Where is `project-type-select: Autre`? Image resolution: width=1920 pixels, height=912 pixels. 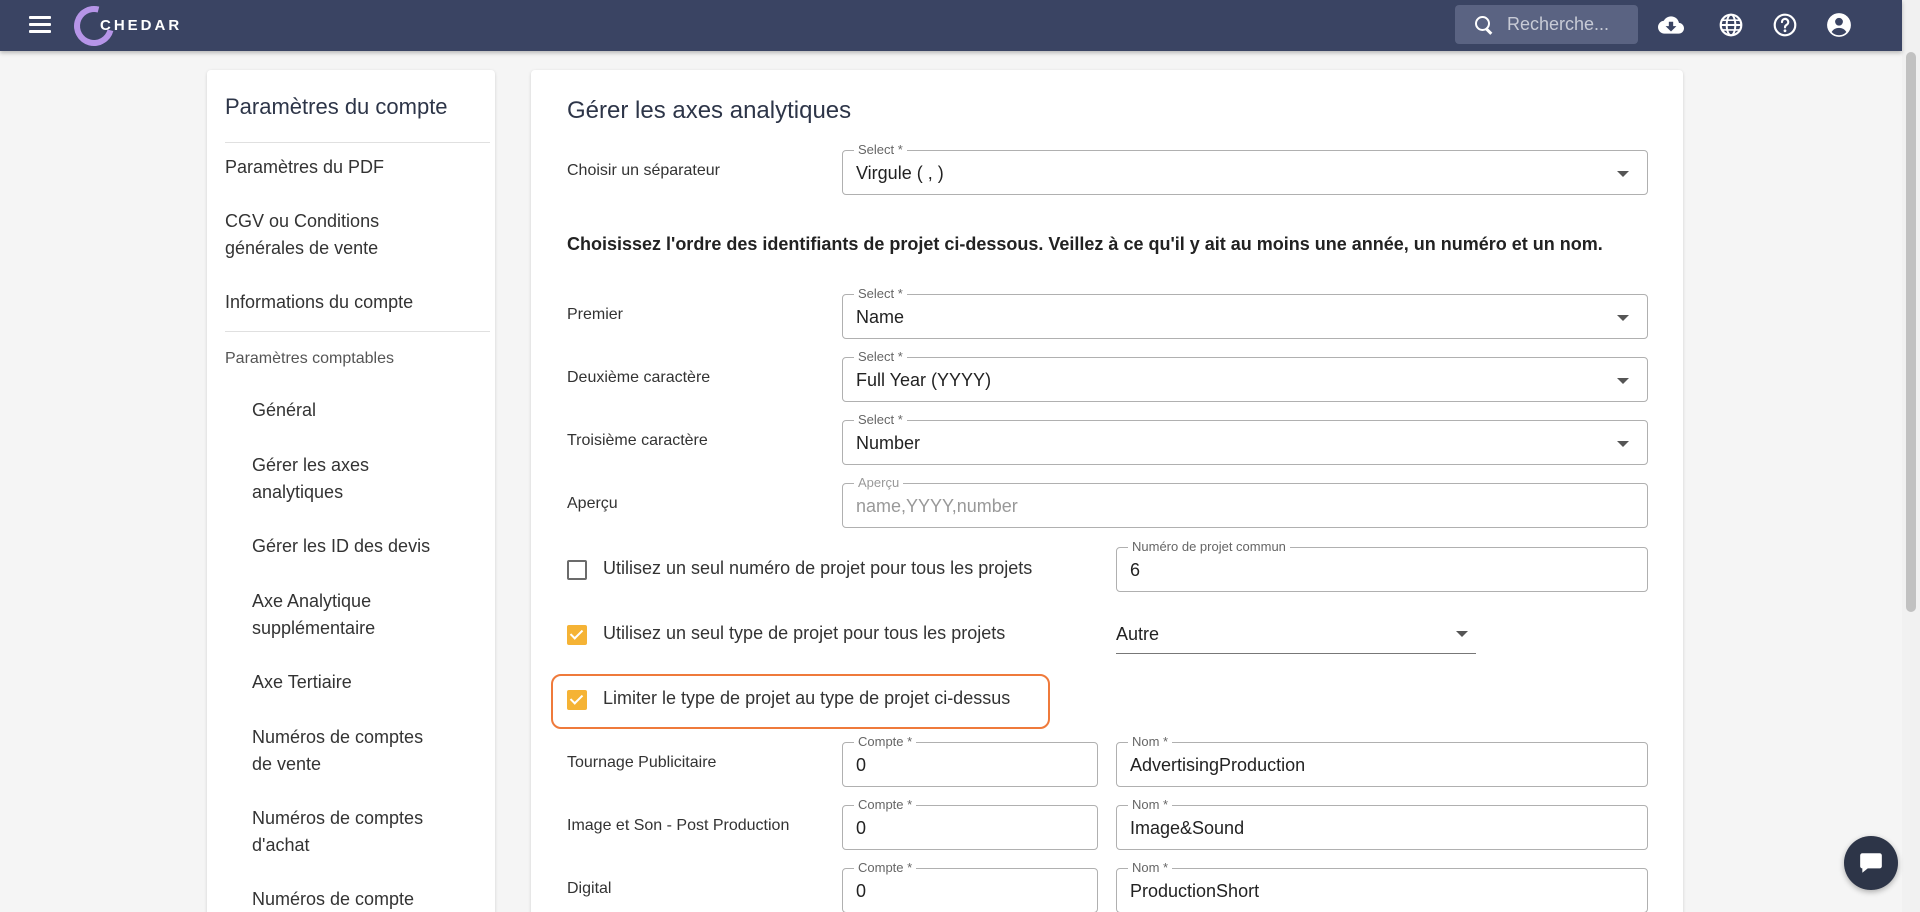
project-type-select: Autre is located at coordinates (1296, 634).